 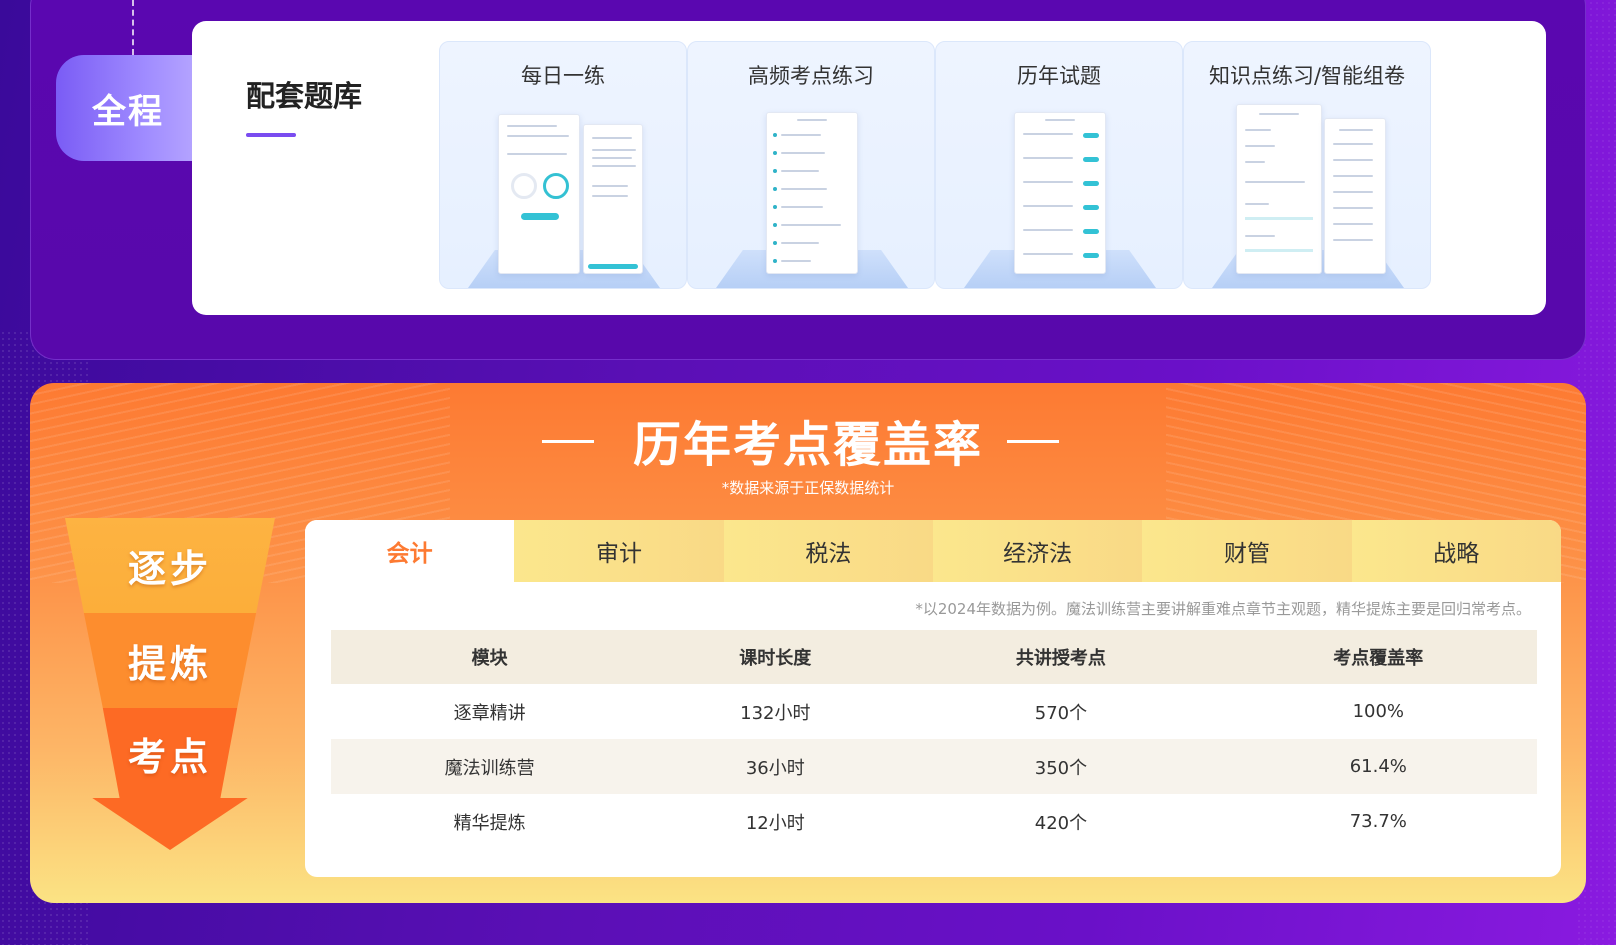 I want to click on column-header: 模块, so click(x=490, y=657).